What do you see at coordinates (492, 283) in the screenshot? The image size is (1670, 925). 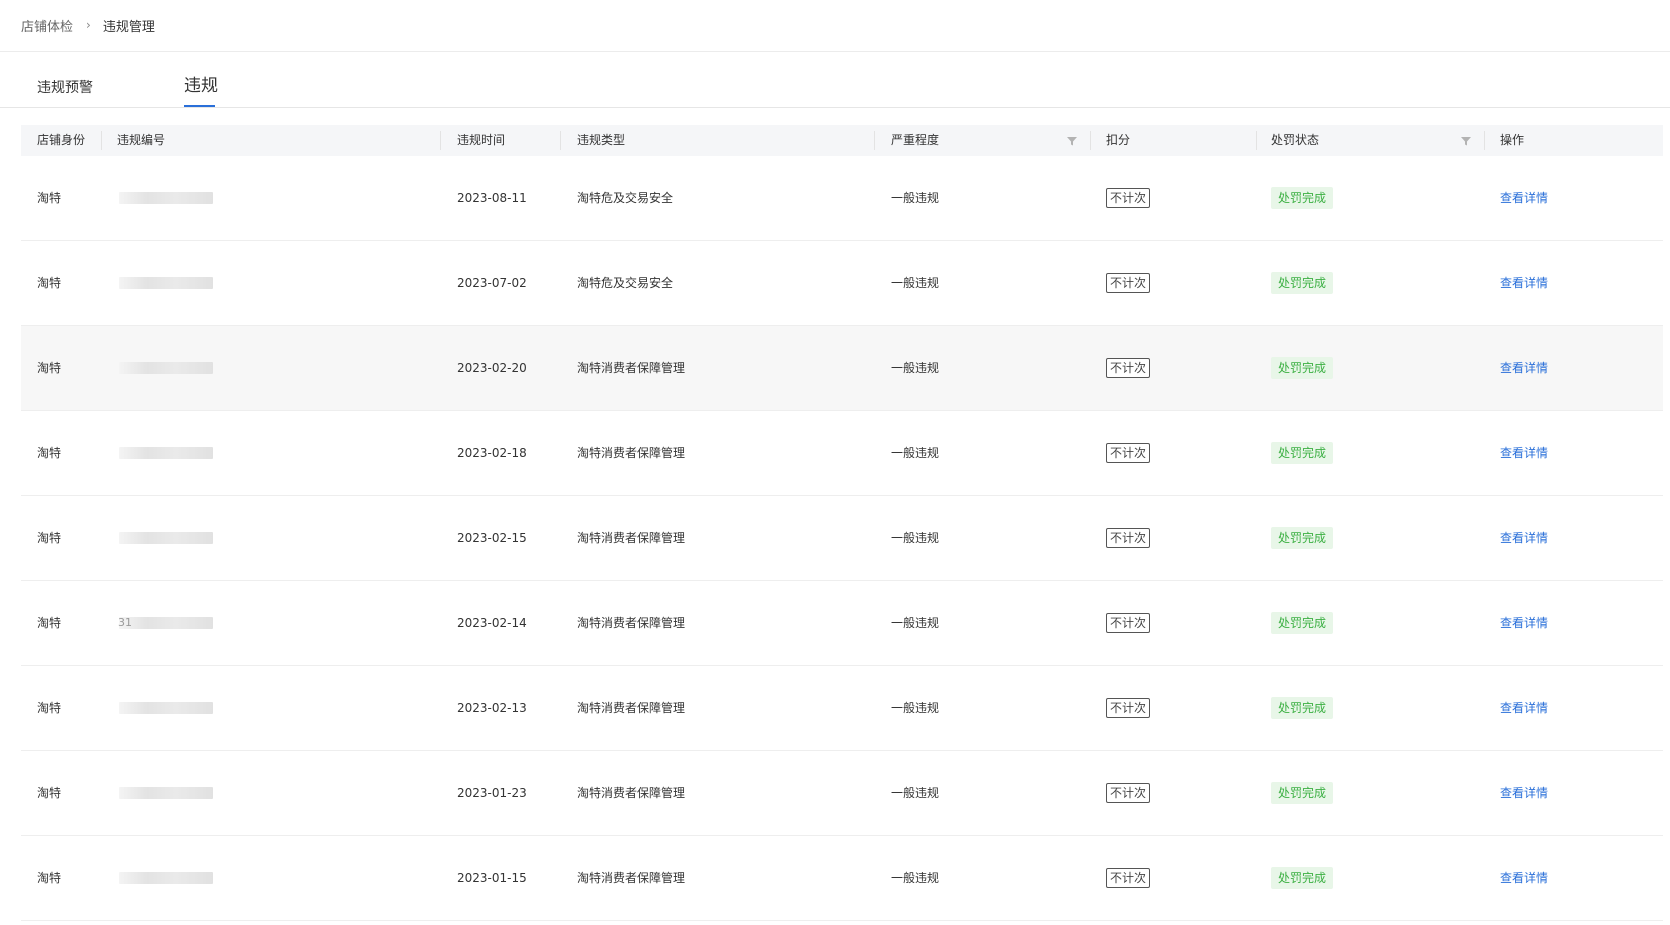 I see `violation-time-cell: 2023-07-02` at bounding box center [492, 283].